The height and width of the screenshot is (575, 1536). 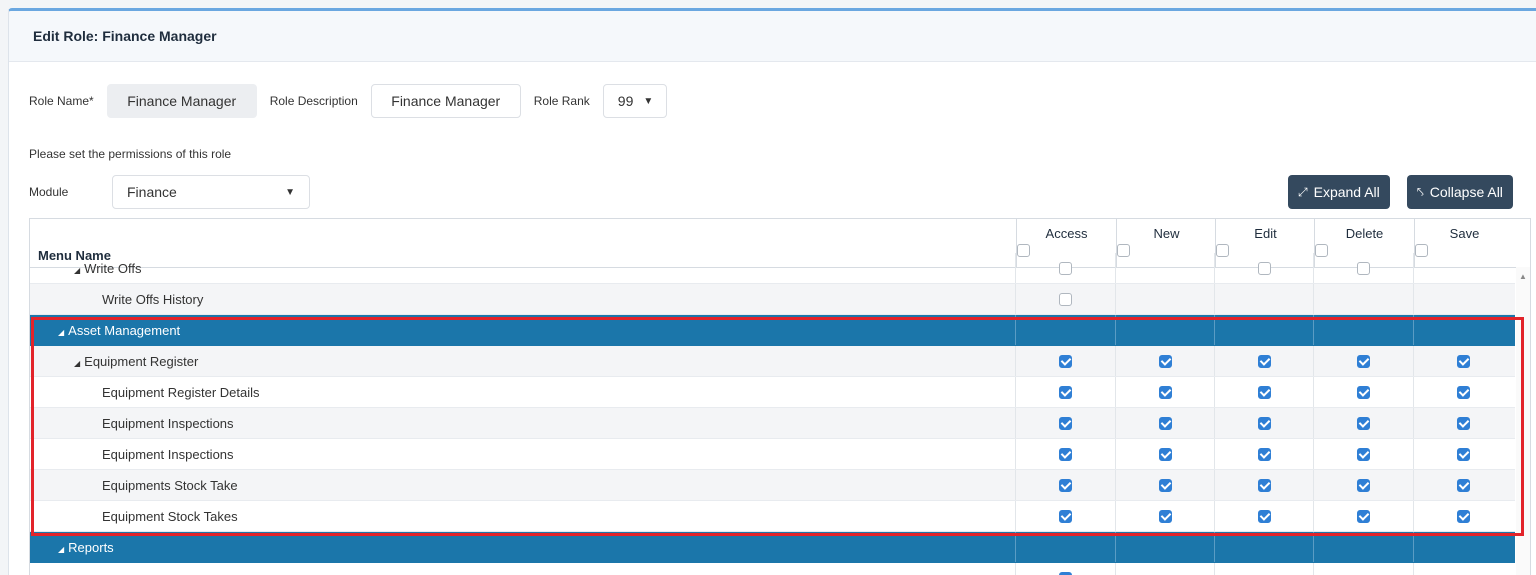 What do you see at coordinates (772, 547) in the screenshot?
I see `group-row: ◢Reports` at bounding box center [772, 547].